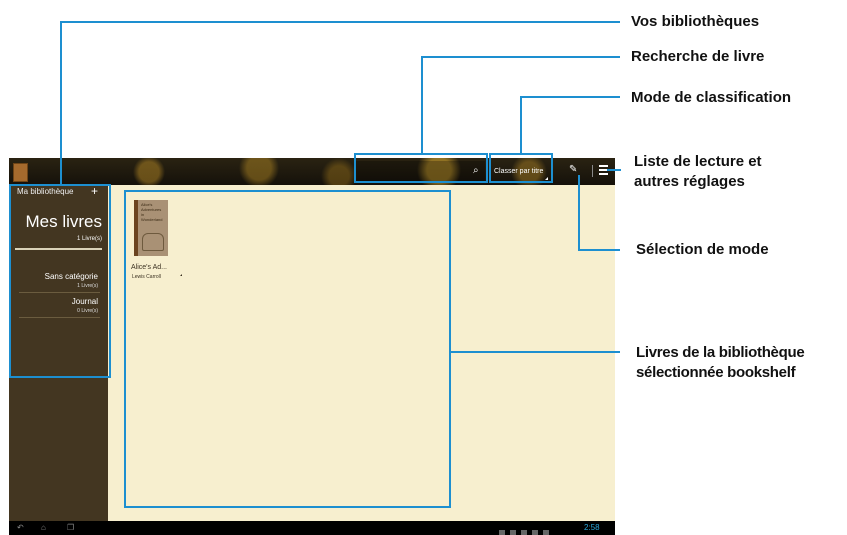 Image resolution: width=847 pixels, height=535 pixels. I want to click on status-icons, so click(539, 529).